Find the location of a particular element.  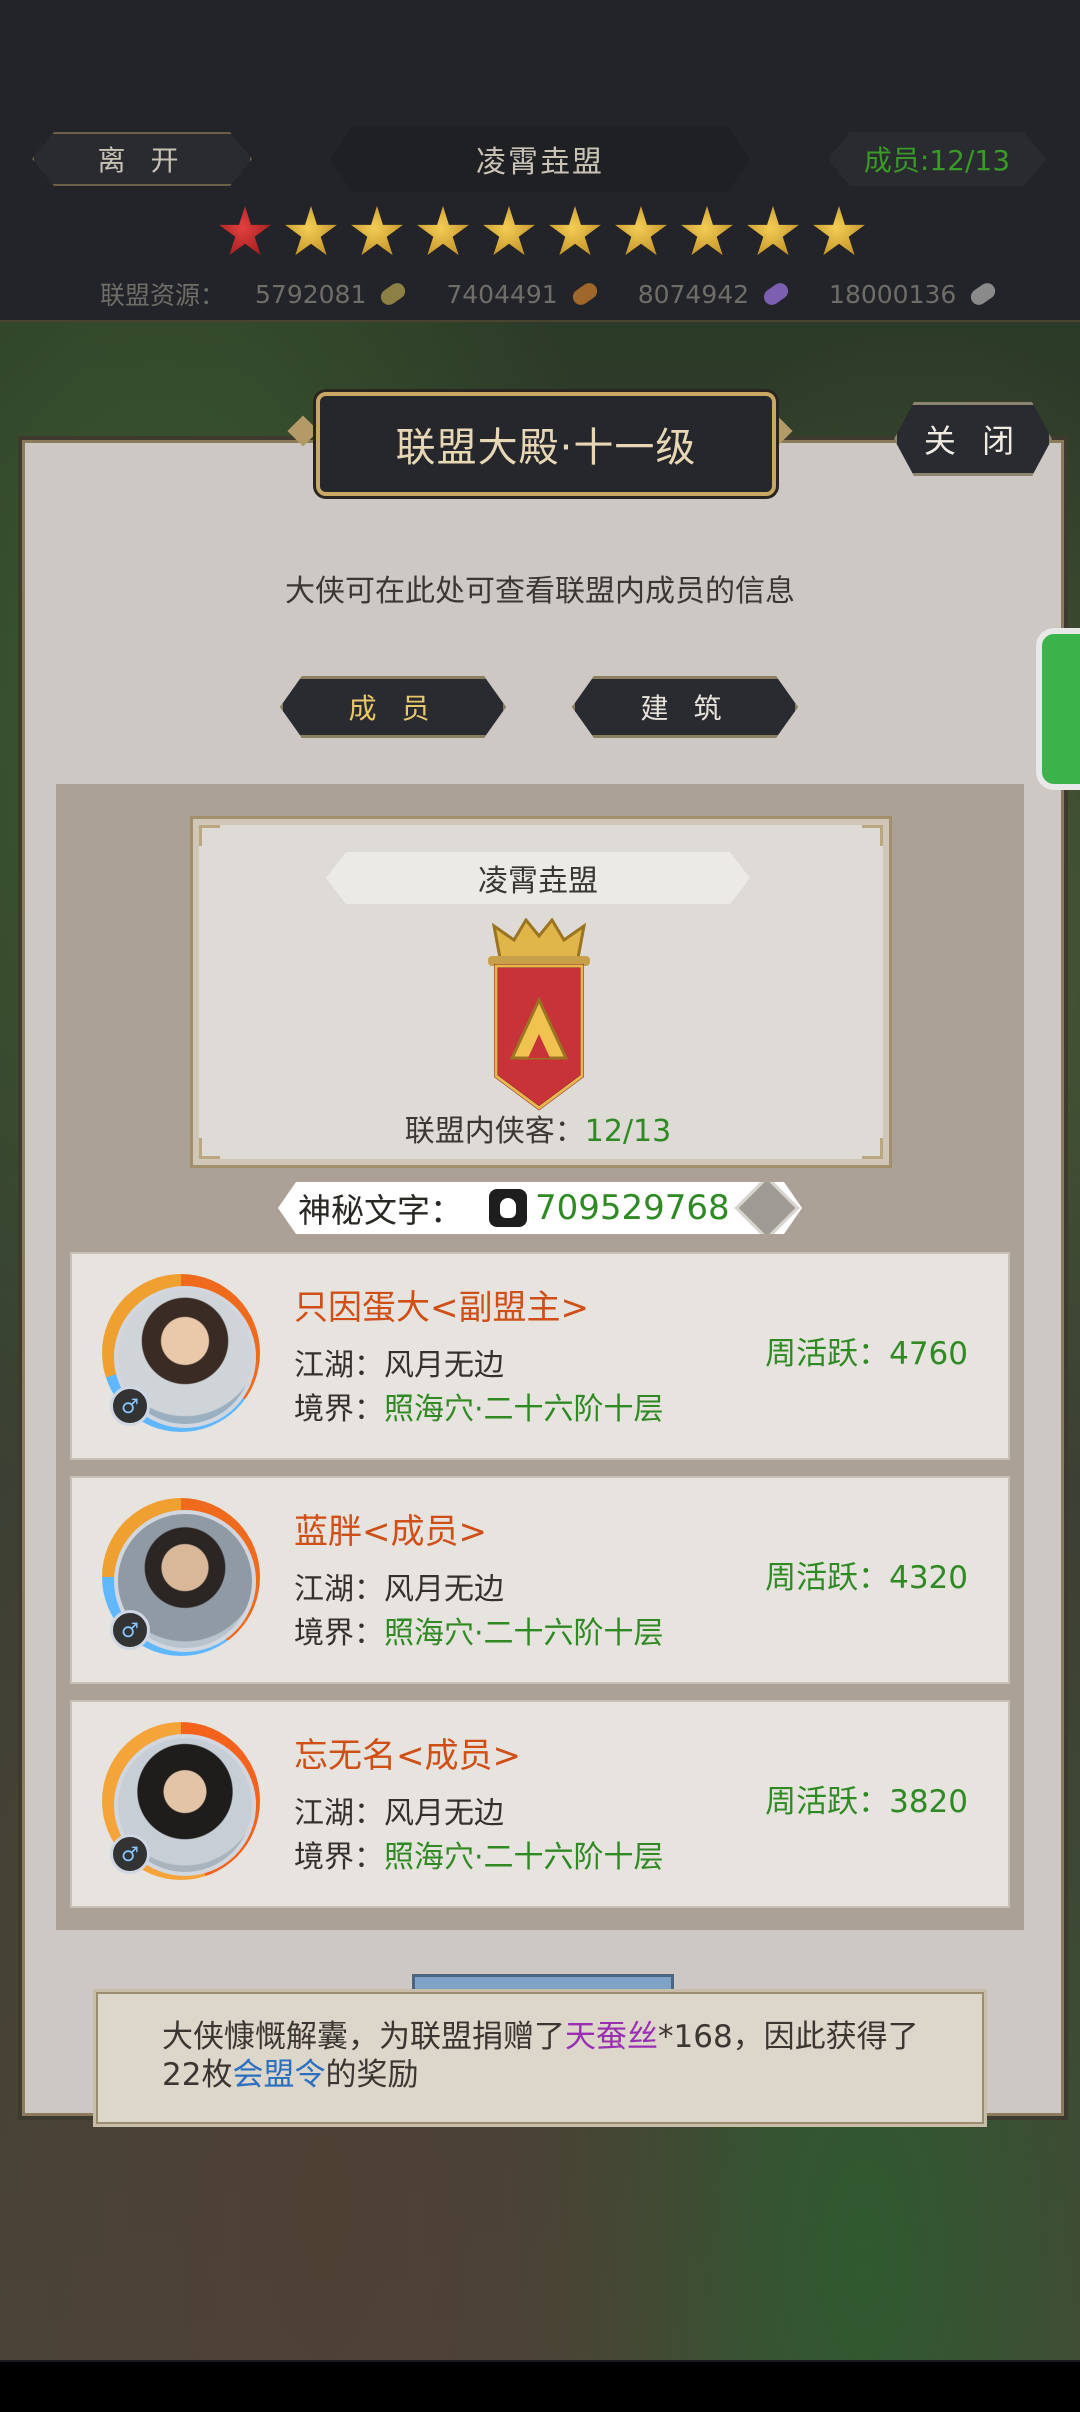

donation-toast: 大侠慷慨解囊，为联盟捐赠了天蚕丝*168，因此获得了22枚会盟令的奖励 is located at coordinates (540, 2058).